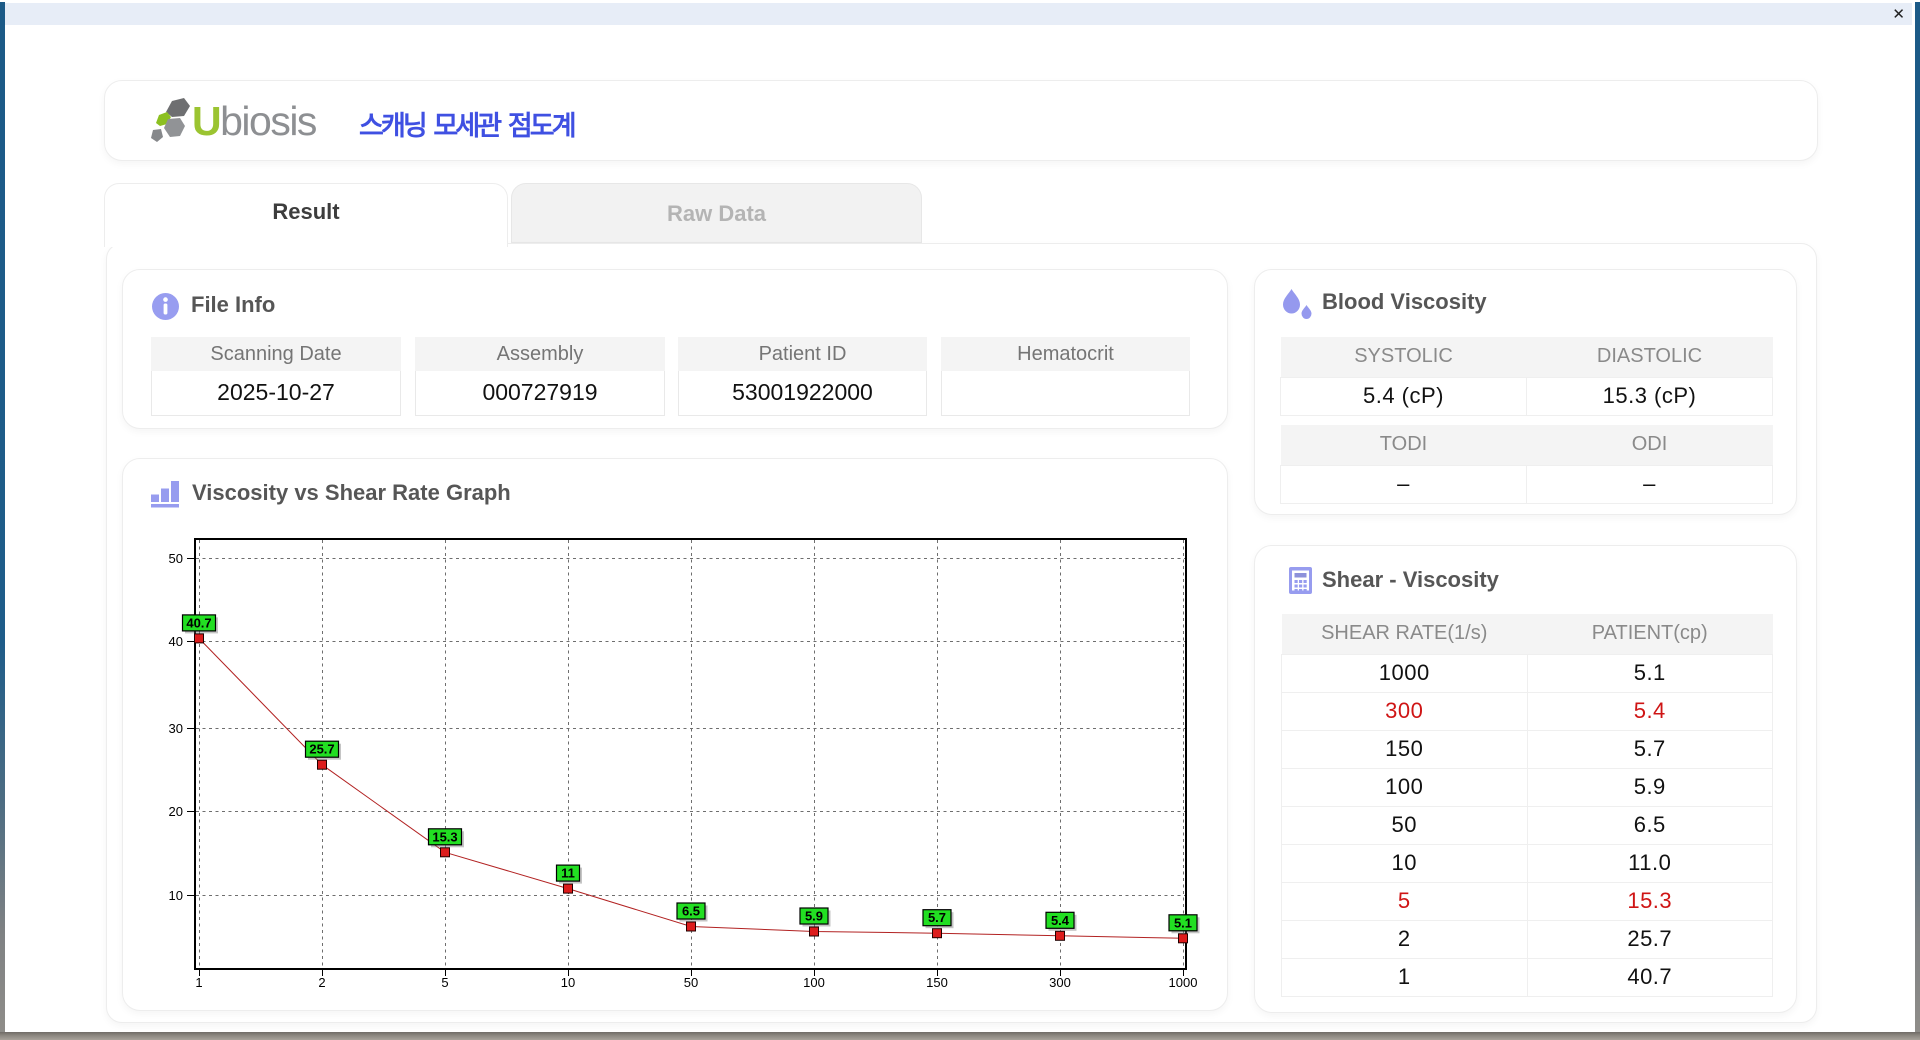  What do you see at coordinates (176, 811) in the screenshot?
I see `svg-text: 20` at bounding box center [176, 811].